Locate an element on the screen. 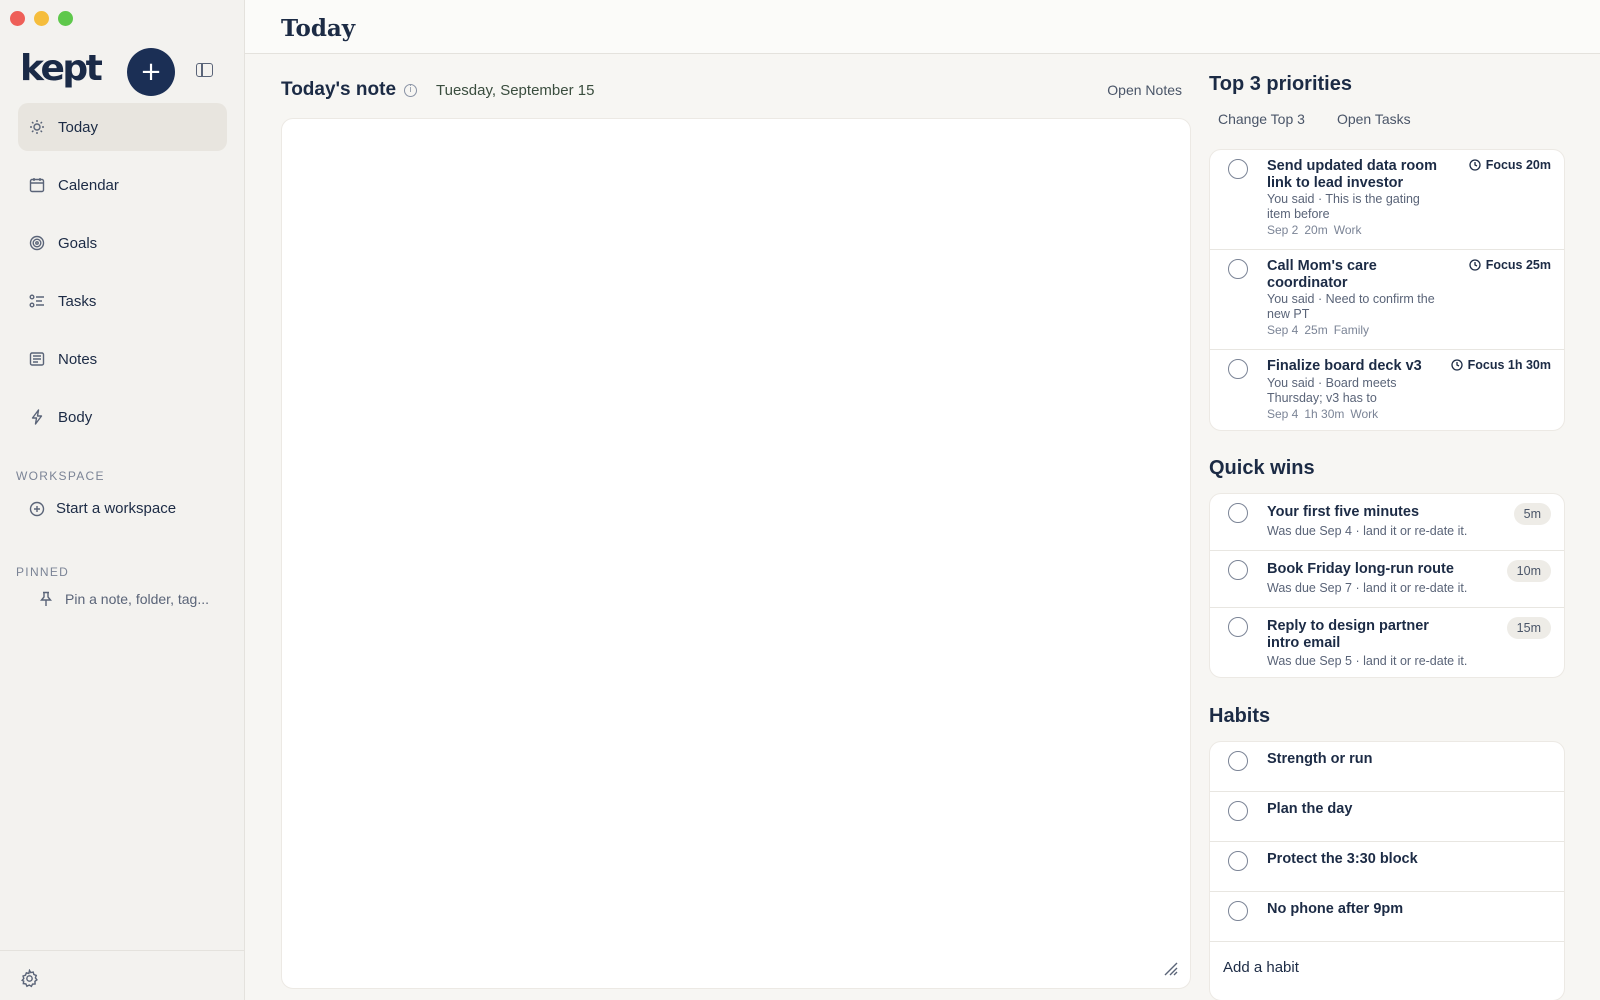  task-overdue-note: Was due Sep 4 · land it or re-date it. is located at coordinates (1367, 531).